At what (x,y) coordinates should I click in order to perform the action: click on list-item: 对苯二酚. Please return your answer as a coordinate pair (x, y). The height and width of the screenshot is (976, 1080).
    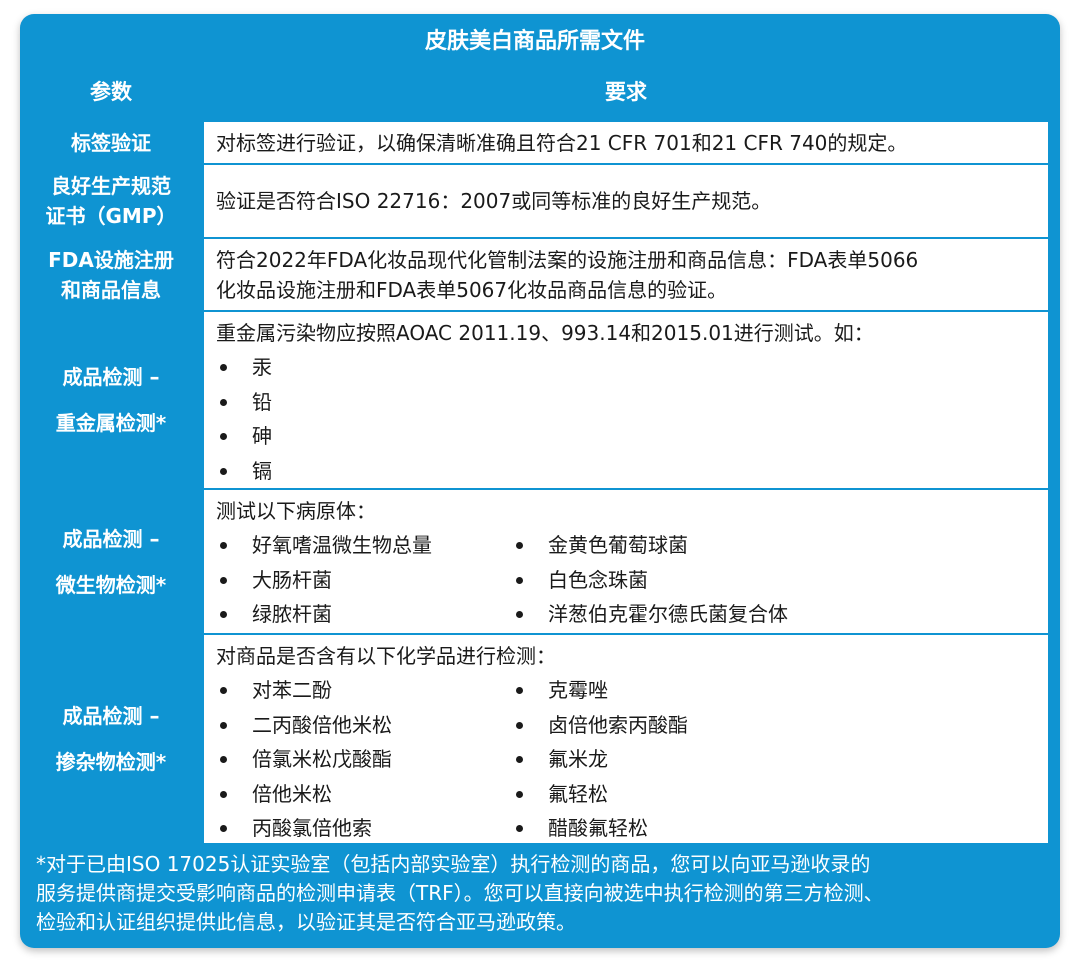
    Looking at the image, I should click on (364, 690).